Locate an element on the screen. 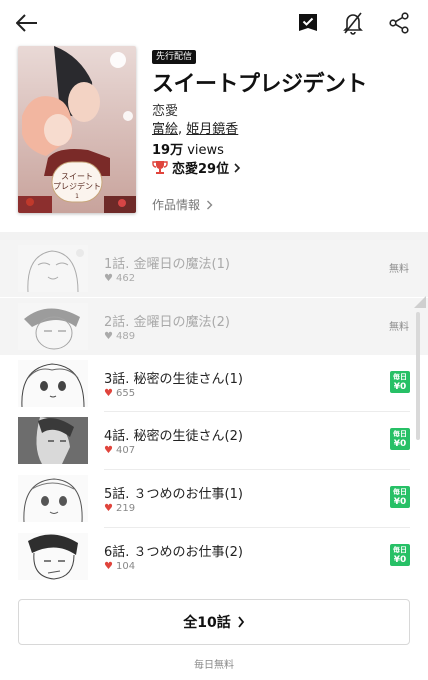 The height and width of the screenshot is (680, 428). episode-title: 1話. 金曜日の魔法(1) is located at coordinates (167, 264).